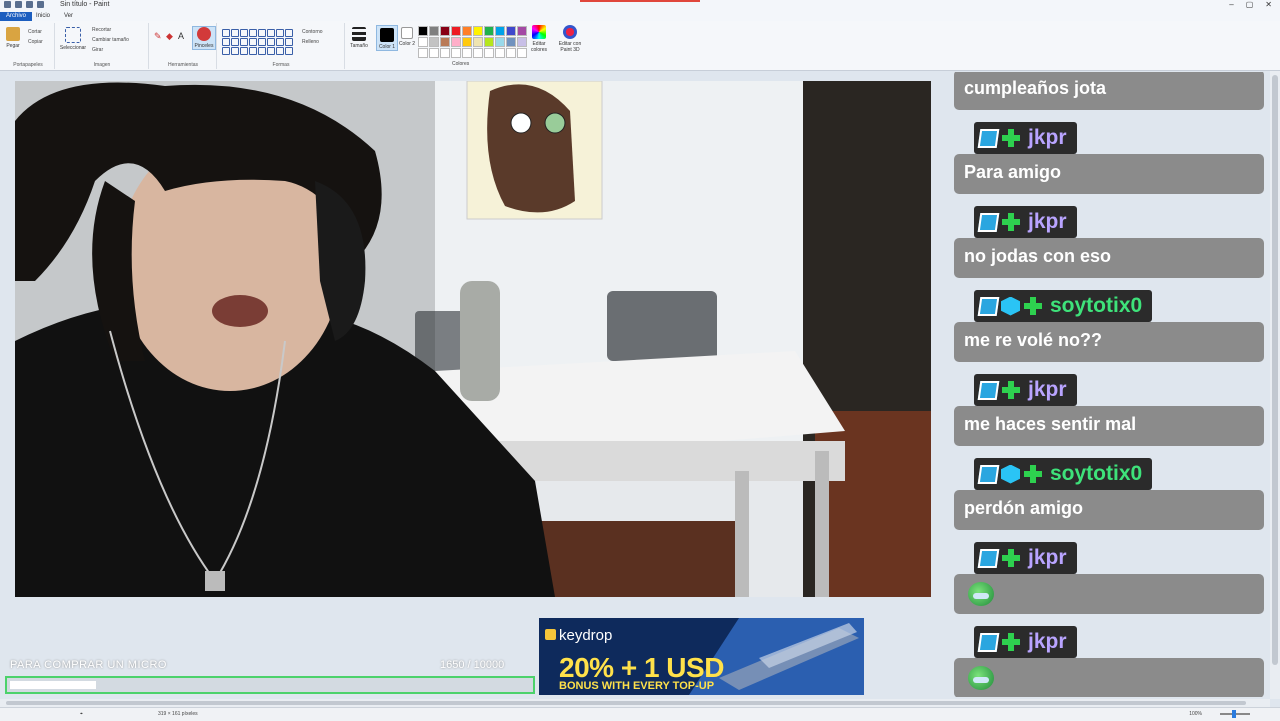 The image size is (1280, 721). What do you see at coordinates (85, 4) in the screenshot?
I see `window-title: Sin título - Paint` at bounding box center [85, 4].